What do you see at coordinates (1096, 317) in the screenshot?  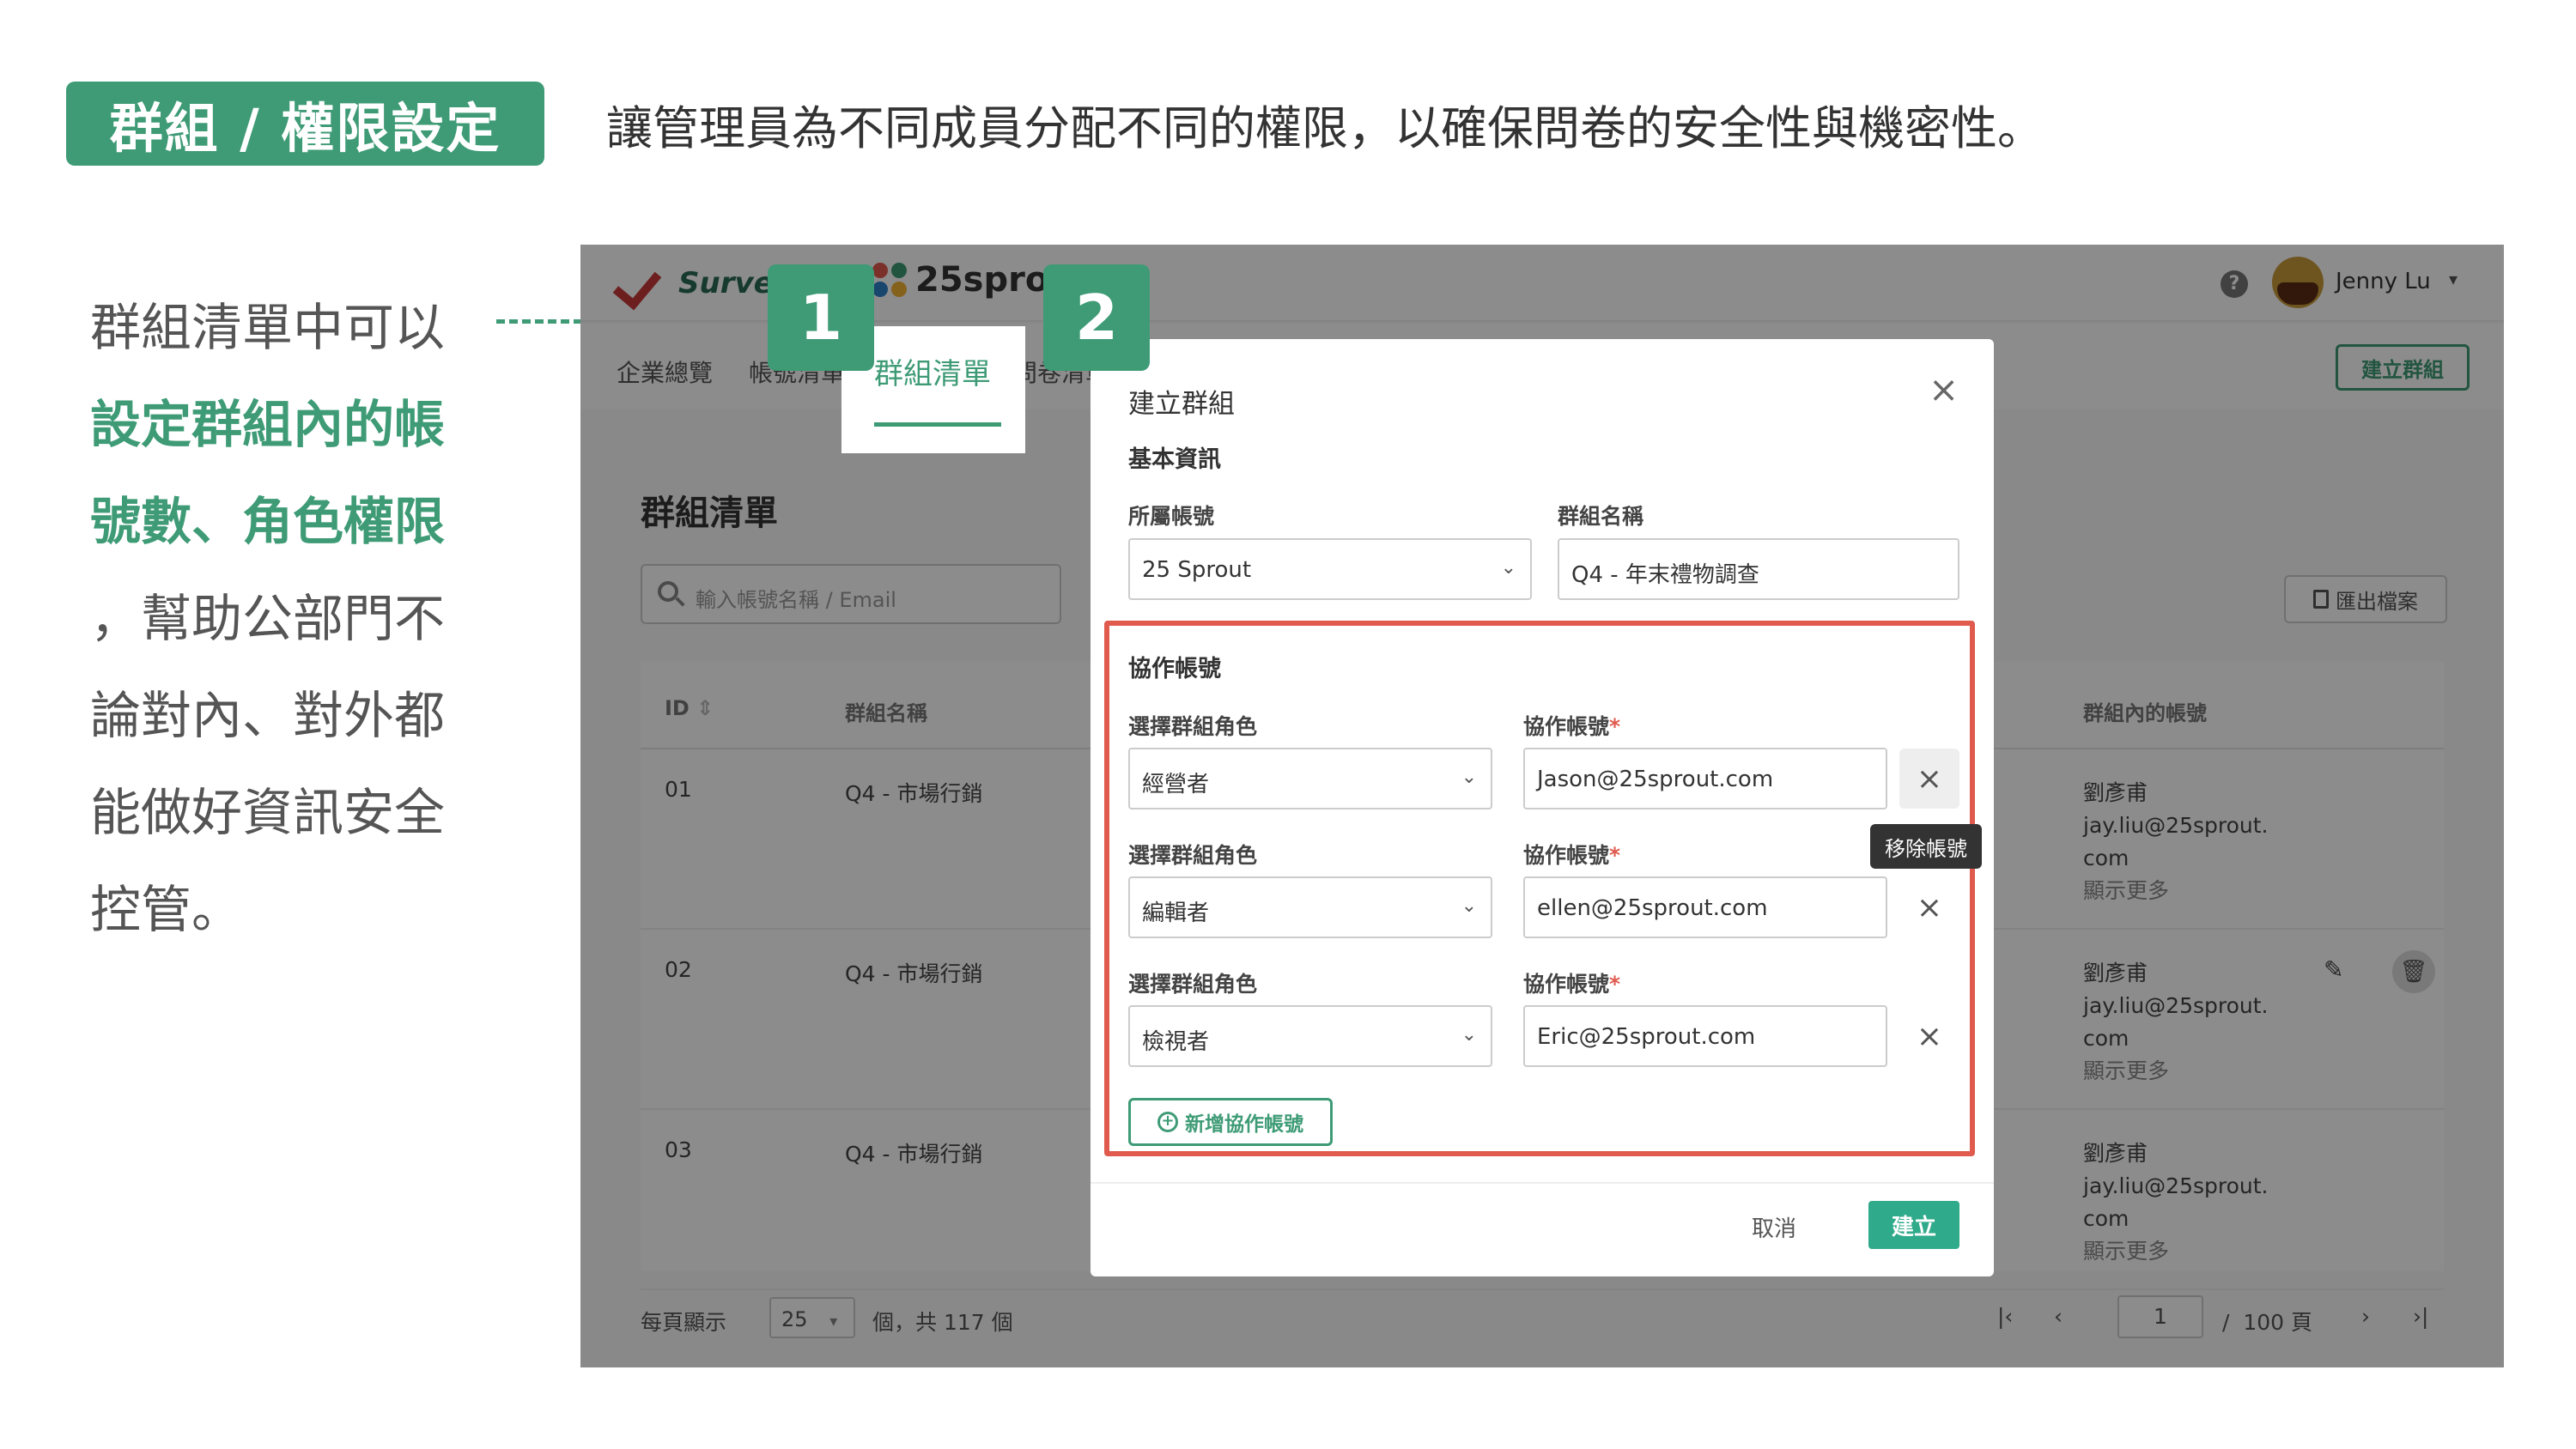 I see `step-badge-2: 2` at bounding box center [1096, 317].